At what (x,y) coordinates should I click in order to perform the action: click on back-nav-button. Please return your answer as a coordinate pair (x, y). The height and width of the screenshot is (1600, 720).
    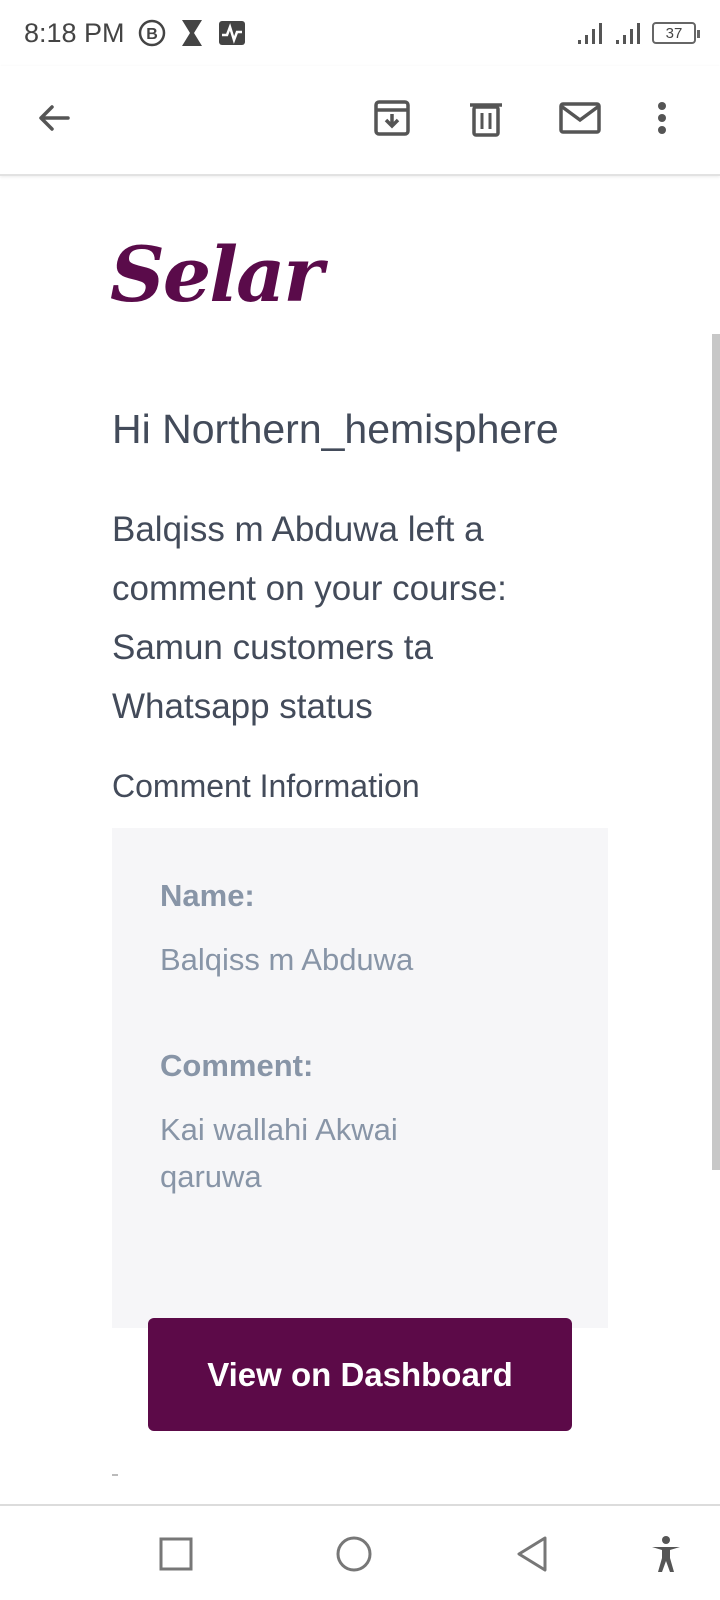
    Looking at the image, I should click on (532, 1554).